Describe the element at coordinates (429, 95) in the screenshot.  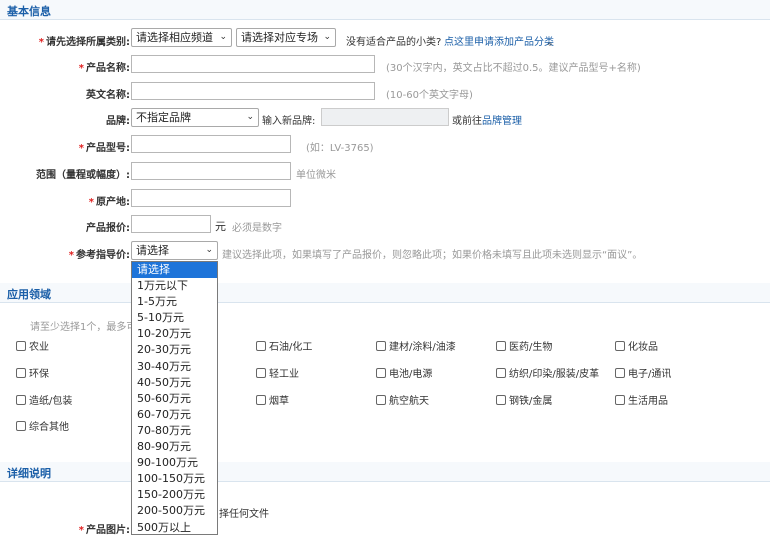
I see `english-name-hint: (10-60个英文字母)` at that location.